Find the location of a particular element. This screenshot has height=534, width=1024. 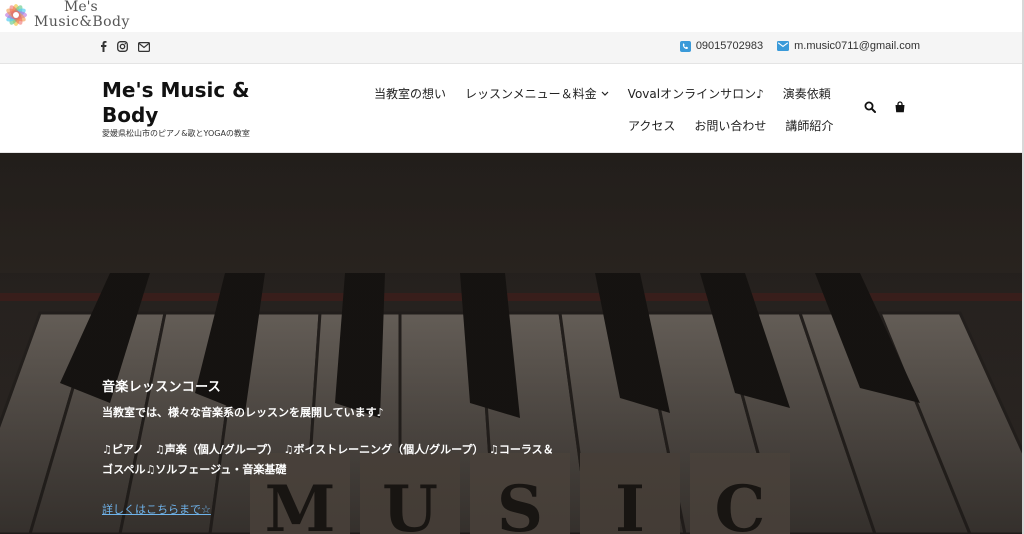

nav-label: お問い合わせ is located at coordinates (730, 126).